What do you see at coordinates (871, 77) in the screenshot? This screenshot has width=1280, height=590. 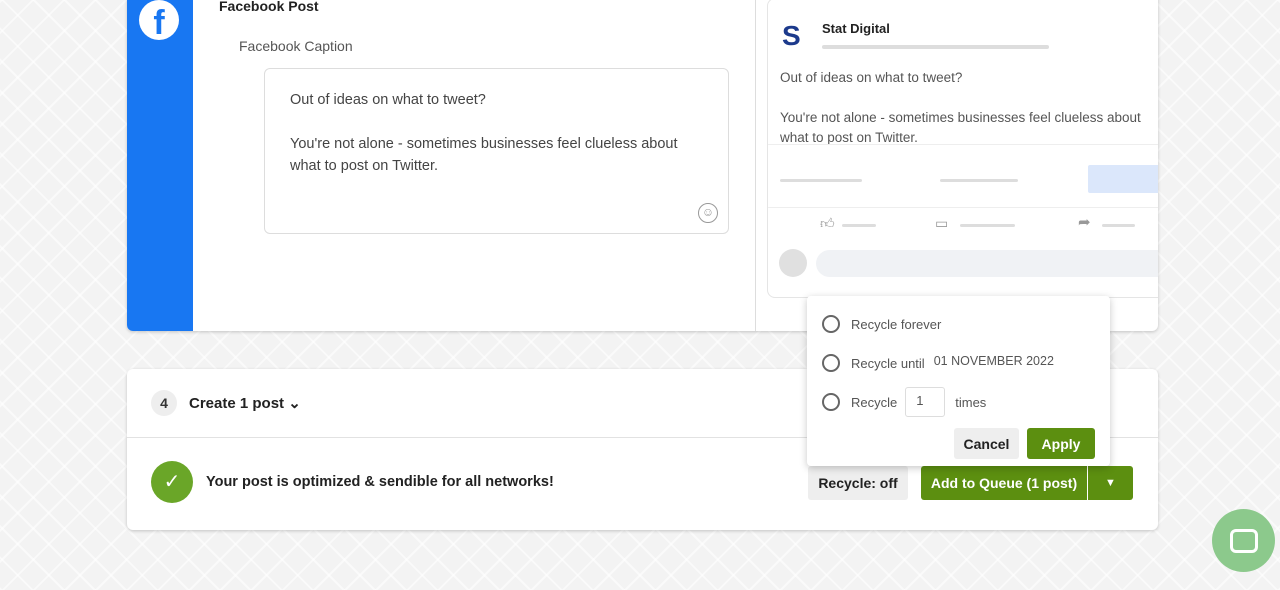 I see `preview-line: Out of ideas on what to tweet?` at bounding box center [871, 77].